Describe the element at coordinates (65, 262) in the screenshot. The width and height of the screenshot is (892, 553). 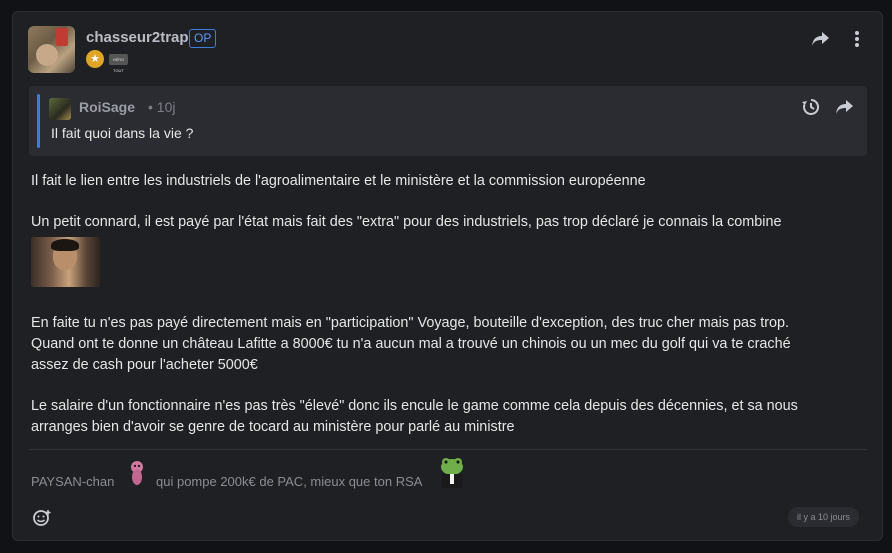
I see `sticker-image` at that location.